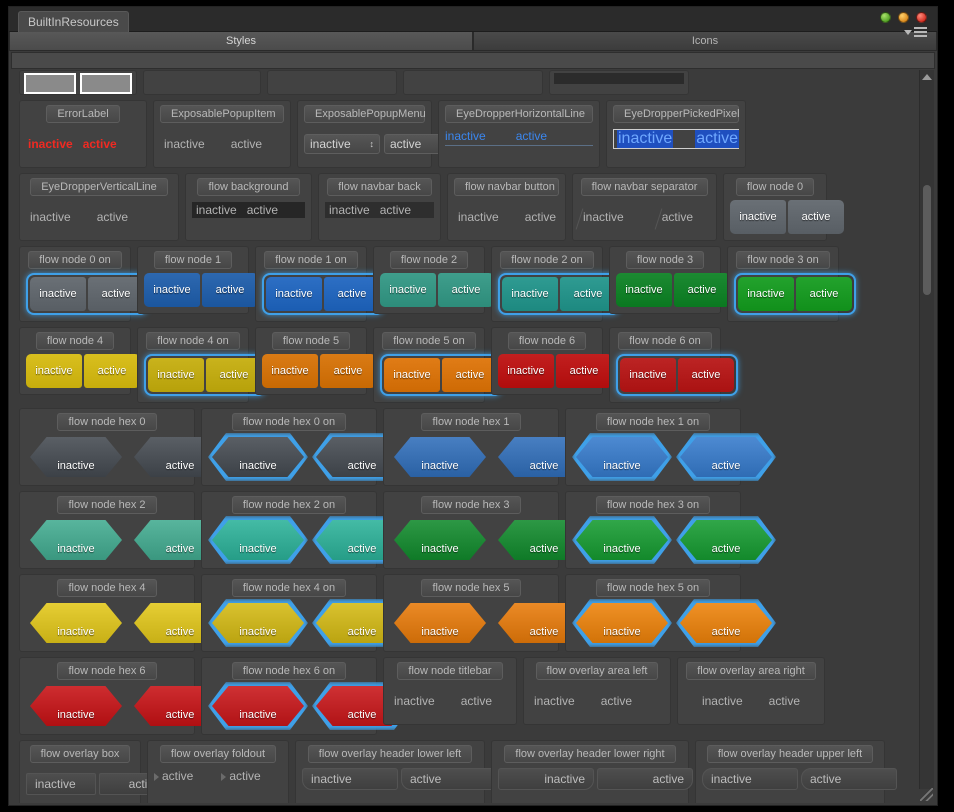  What do you see at coordinates (50, 83) in the screenshot?
I see `swatch-inactive` at bounding box center [50, 83].